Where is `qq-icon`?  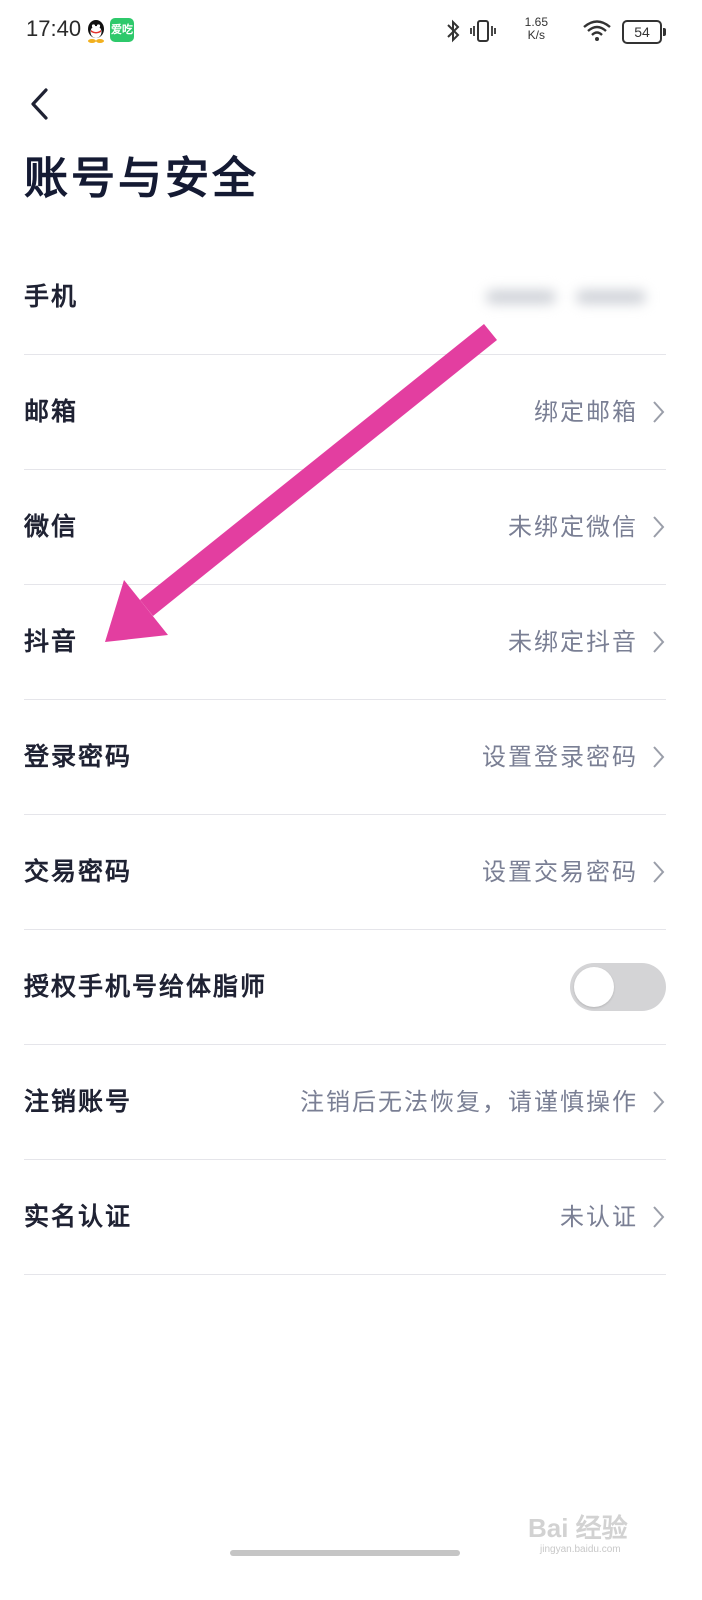 qq-icon is located at coordinates (96, 30).